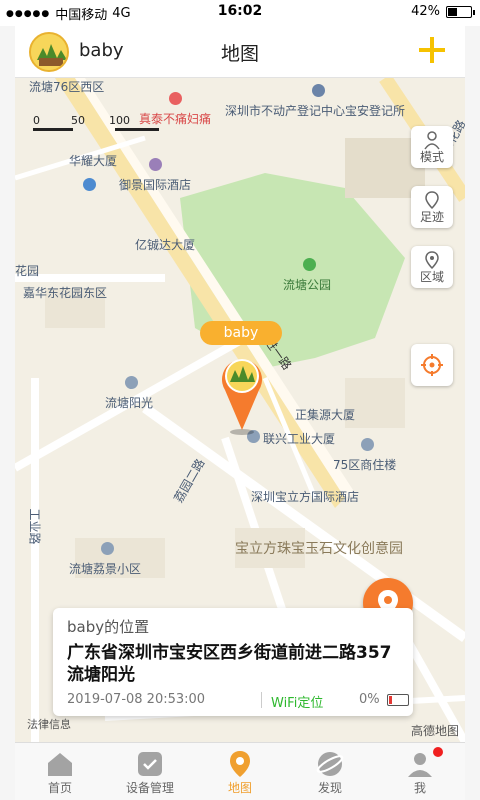 The height and width of the screenshot is (800, 480). I want to click on map-label: 流塘76区西区, so click(67, 87).